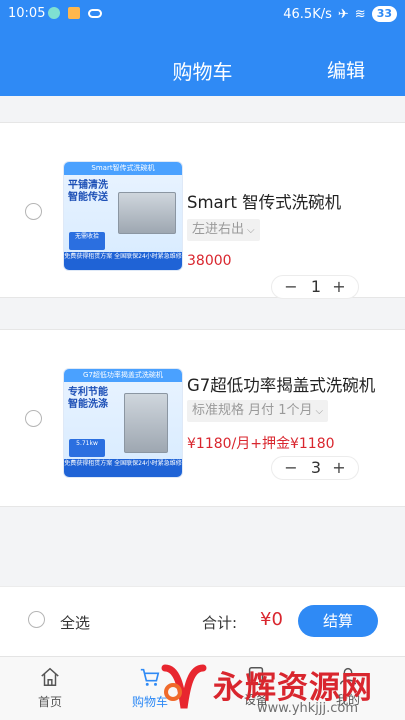 The height and width of the screenshot is (720, 405). Describe the element at coordinates (218, 229) in the screenshot. I see `spec-label: 左进右出` at that location.